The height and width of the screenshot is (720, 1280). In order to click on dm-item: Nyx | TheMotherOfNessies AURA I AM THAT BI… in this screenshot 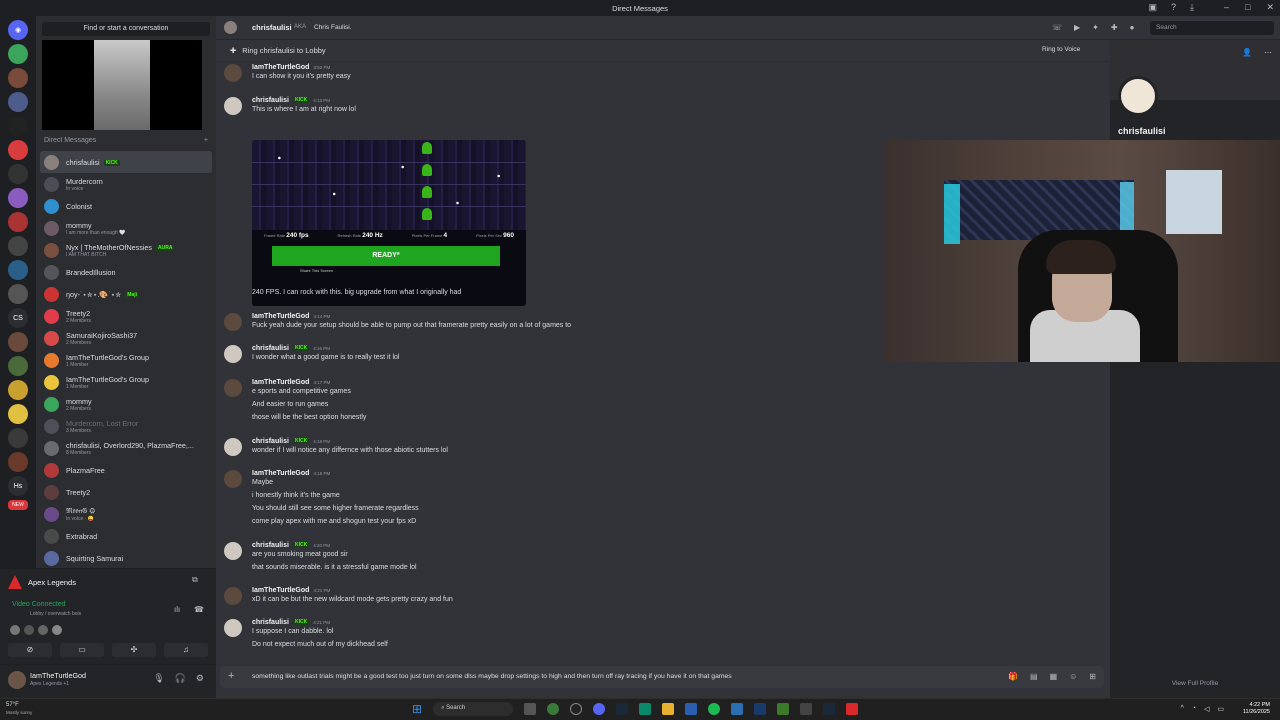, I will do `click(126, 250)`.